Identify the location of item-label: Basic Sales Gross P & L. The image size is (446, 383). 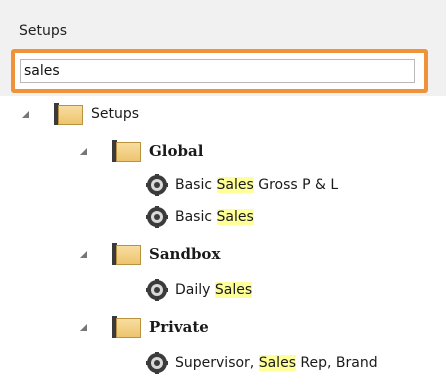
(257, 185).